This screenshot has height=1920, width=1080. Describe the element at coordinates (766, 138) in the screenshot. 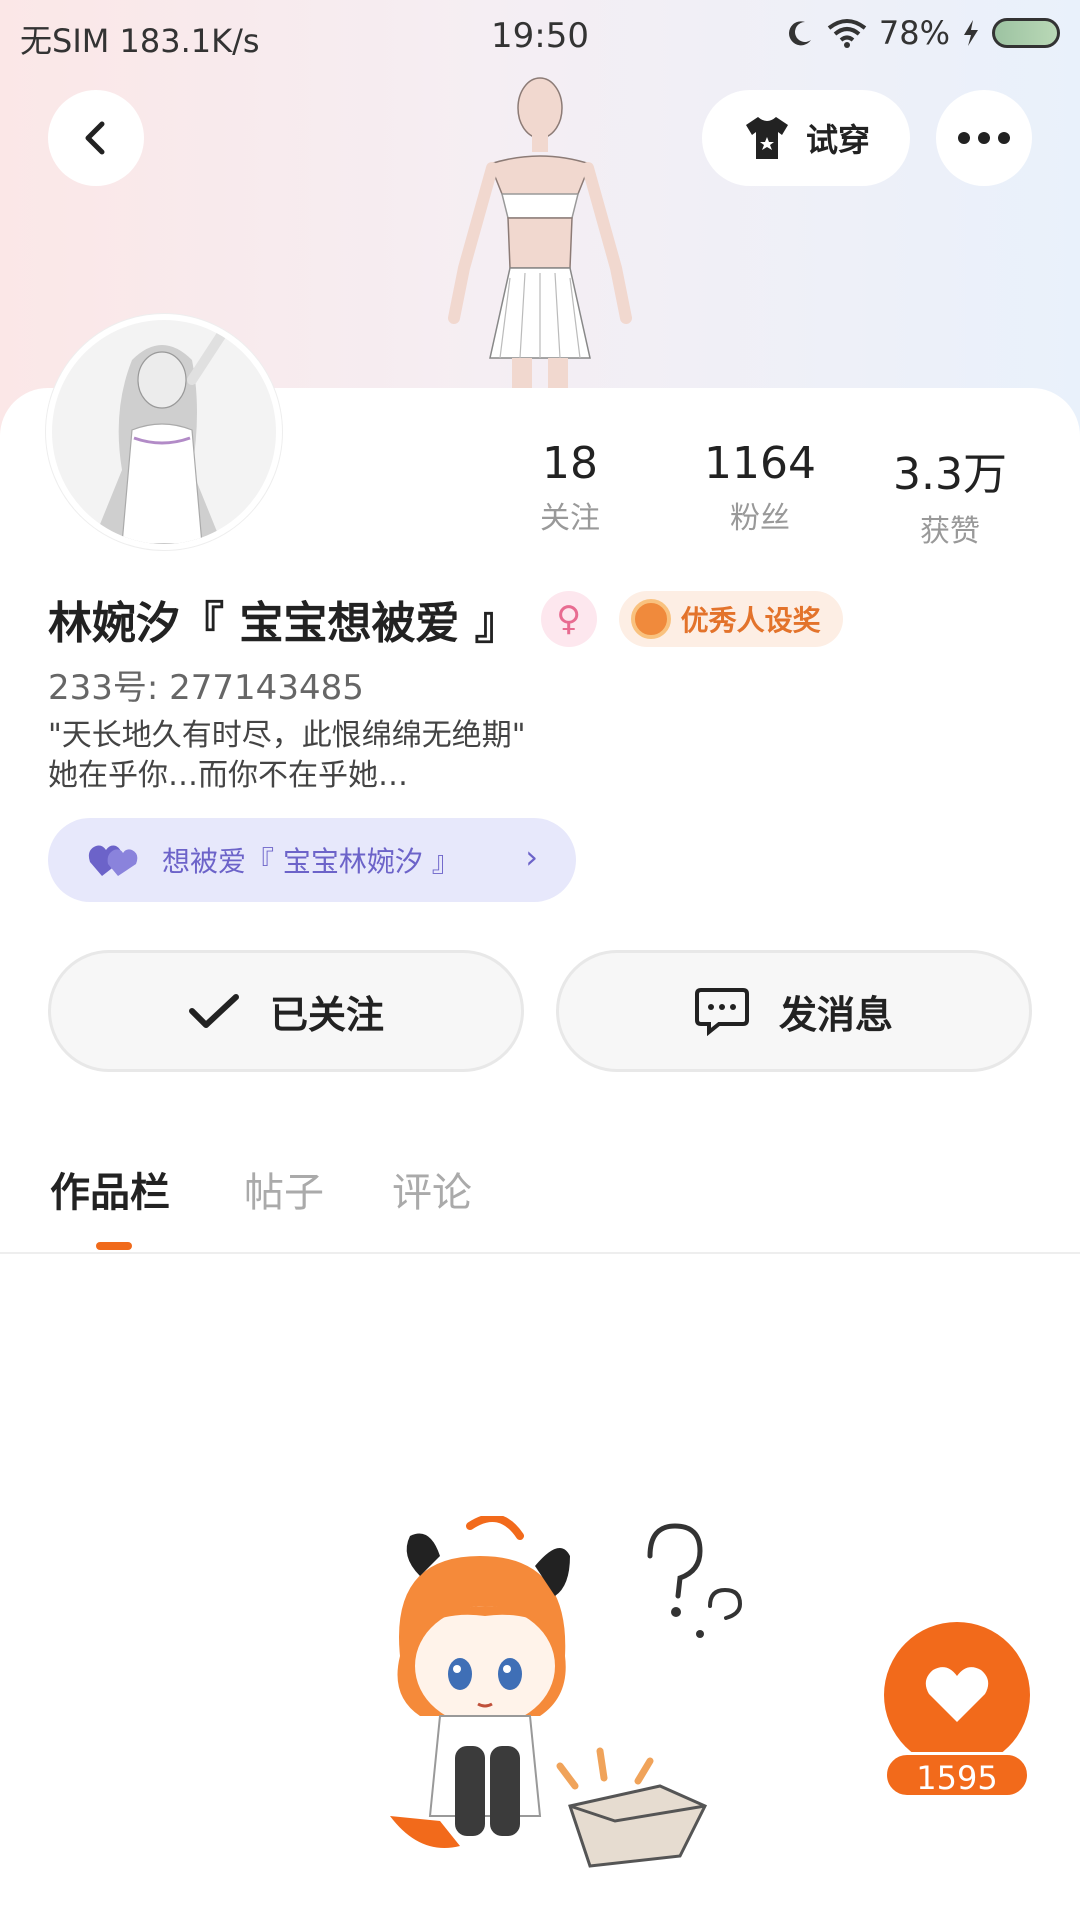

I see `tshirt-icon` at that location.